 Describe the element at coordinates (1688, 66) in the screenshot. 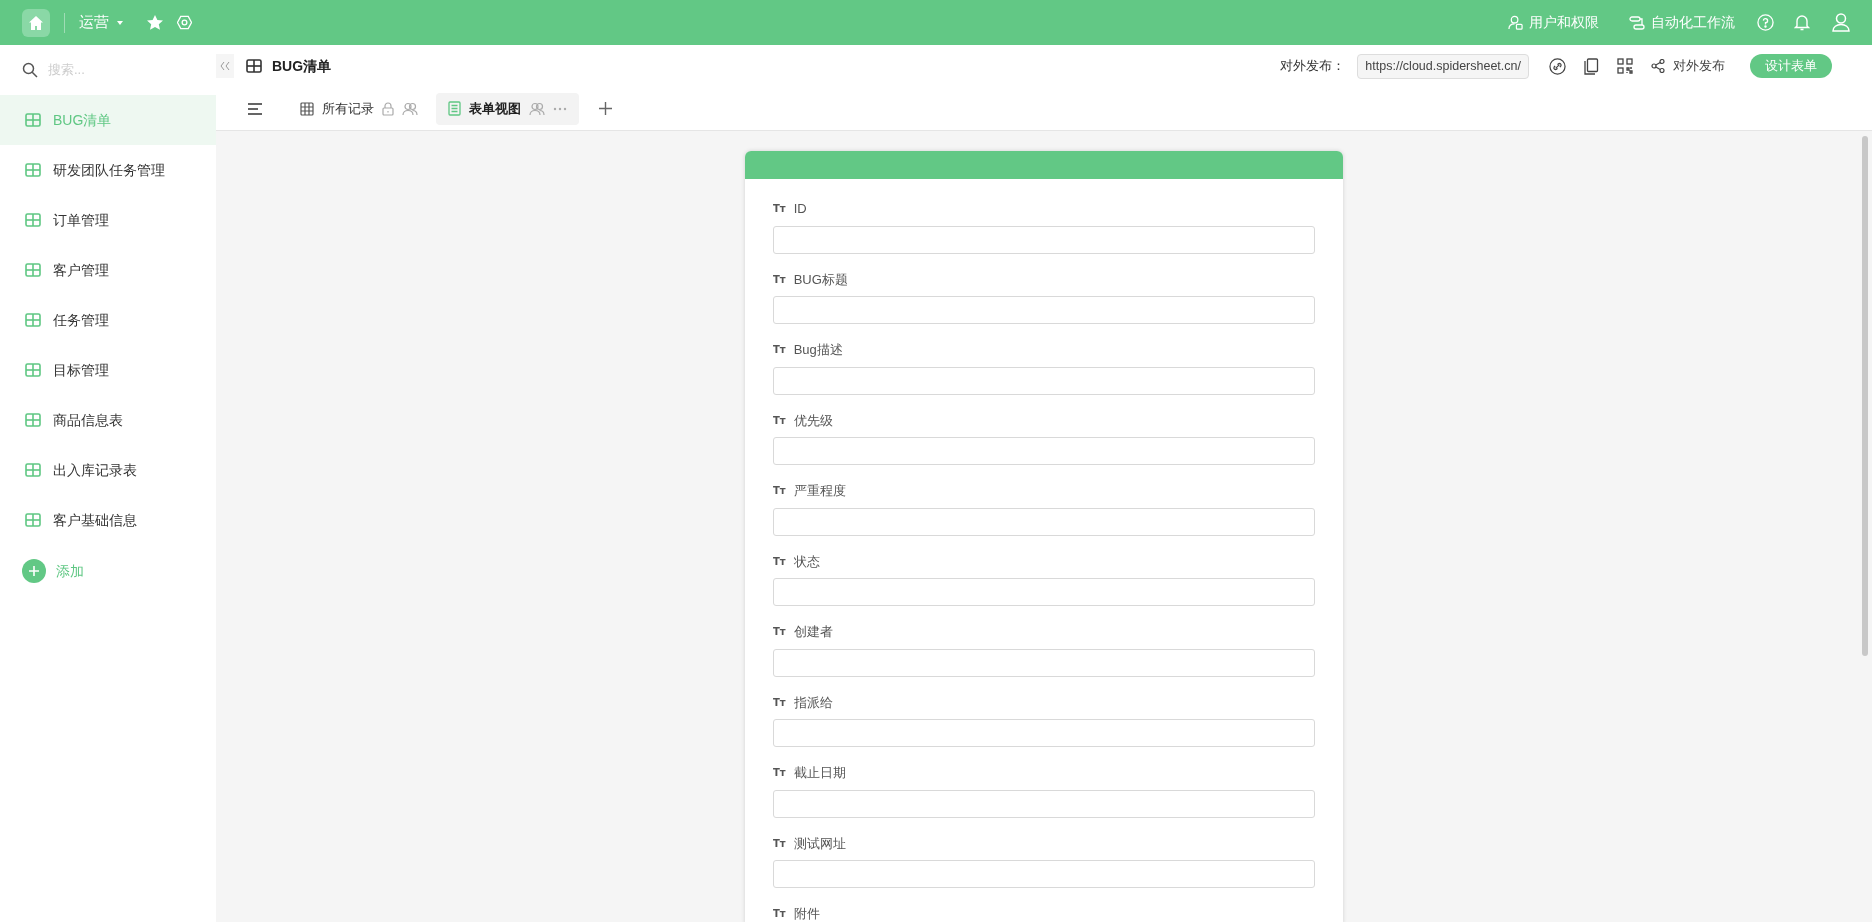

I see `share-button: 对外发布` at that location.